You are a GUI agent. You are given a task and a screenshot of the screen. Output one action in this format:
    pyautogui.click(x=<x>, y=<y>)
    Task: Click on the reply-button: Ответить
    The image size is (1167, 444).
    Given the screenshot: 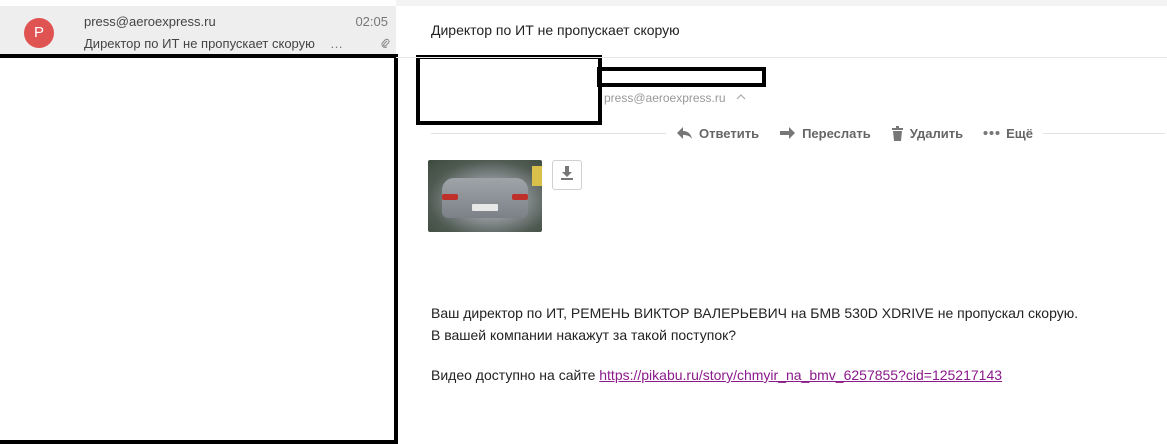 What is the action you would take?
    pyautogui.click(x=717, y=133)
    